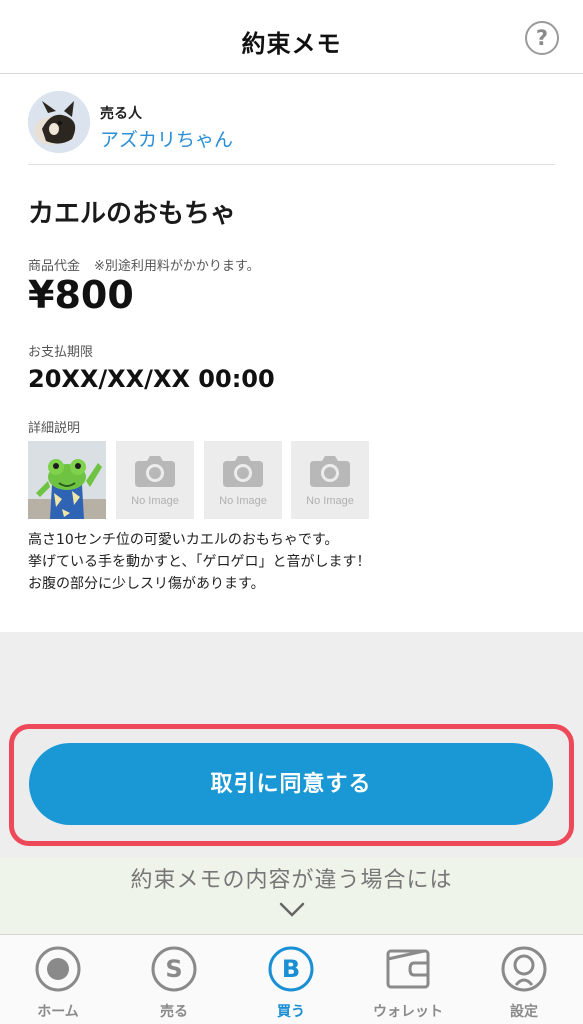  I want to click on item-title: カエルのおもちゃ, so click(132, 214).